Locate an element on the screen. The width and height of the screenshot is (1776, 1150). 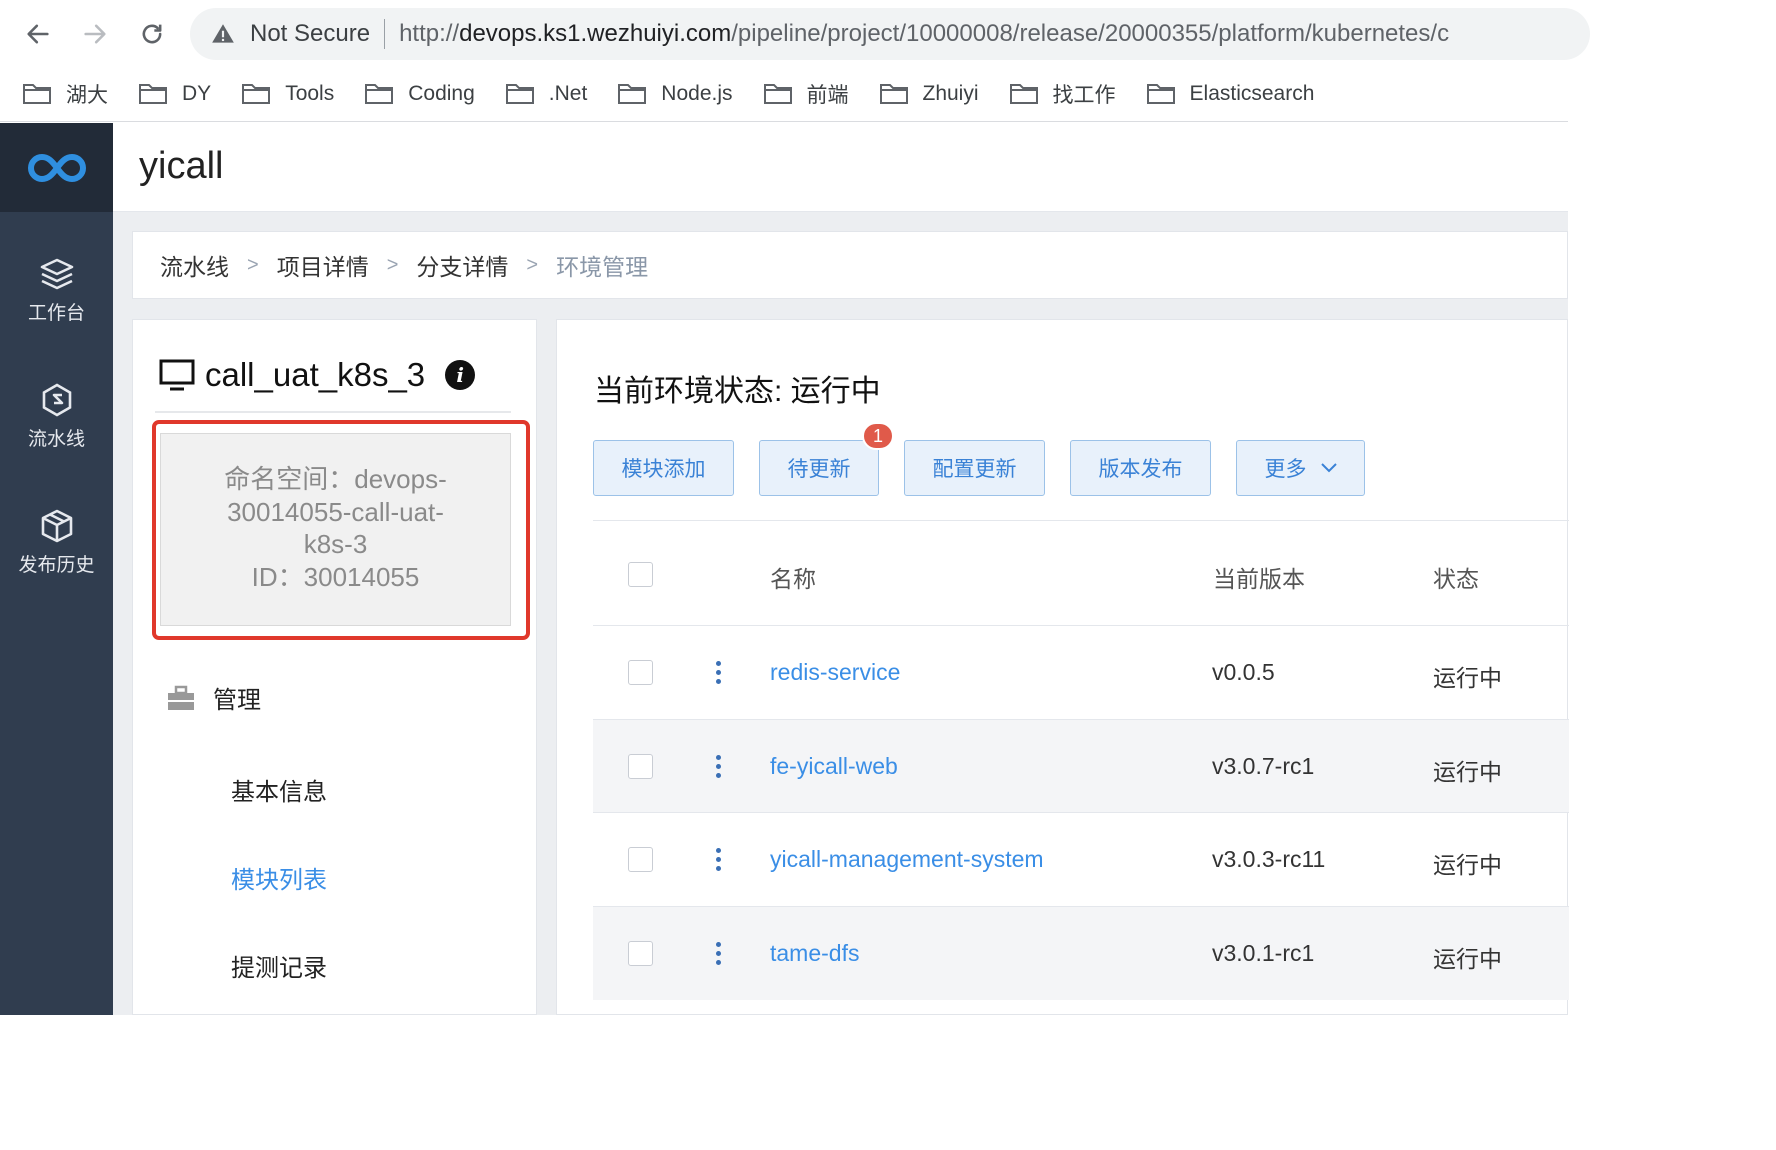
breadcrumb-item-branch: 分支详情 is located at coordinates (462, 265).